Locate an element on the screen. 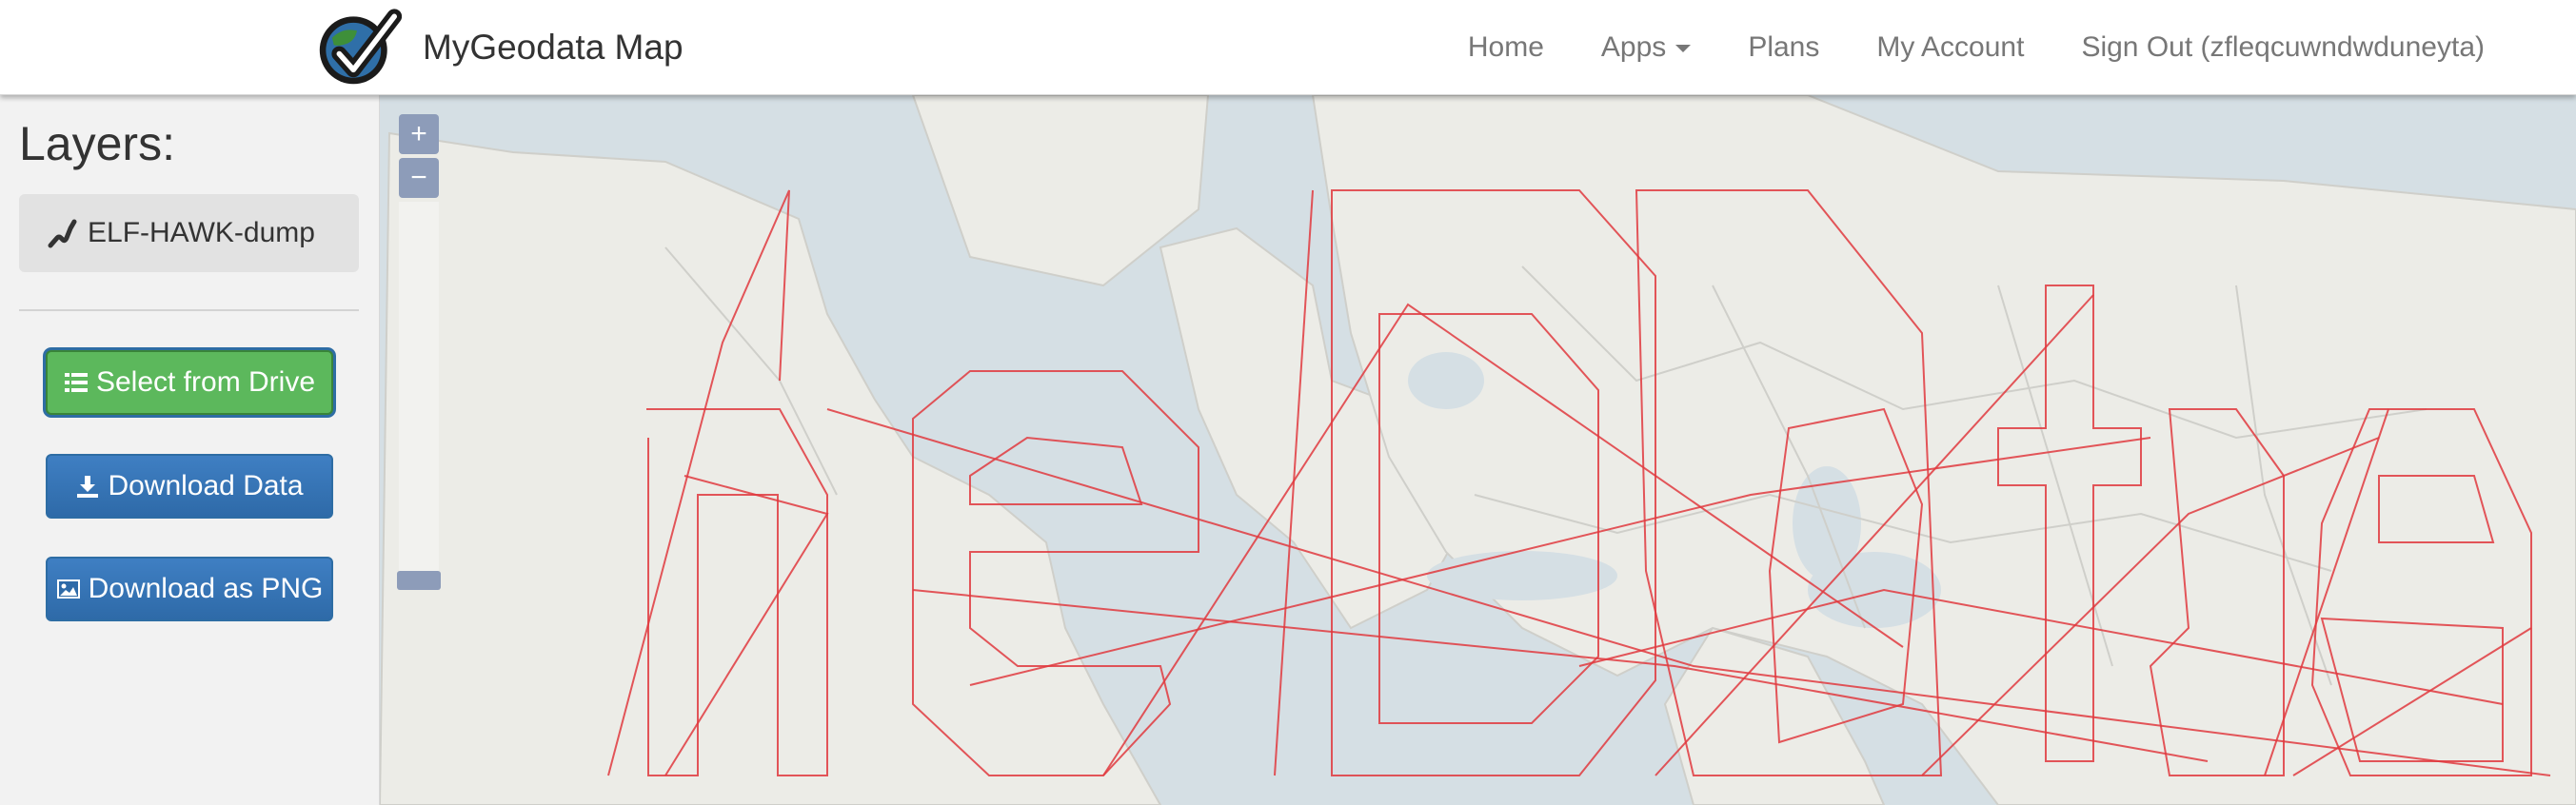 The height and width of the screenshot is (805, 2576). nav-home-link: Home is located at coordinates (1506, 47).